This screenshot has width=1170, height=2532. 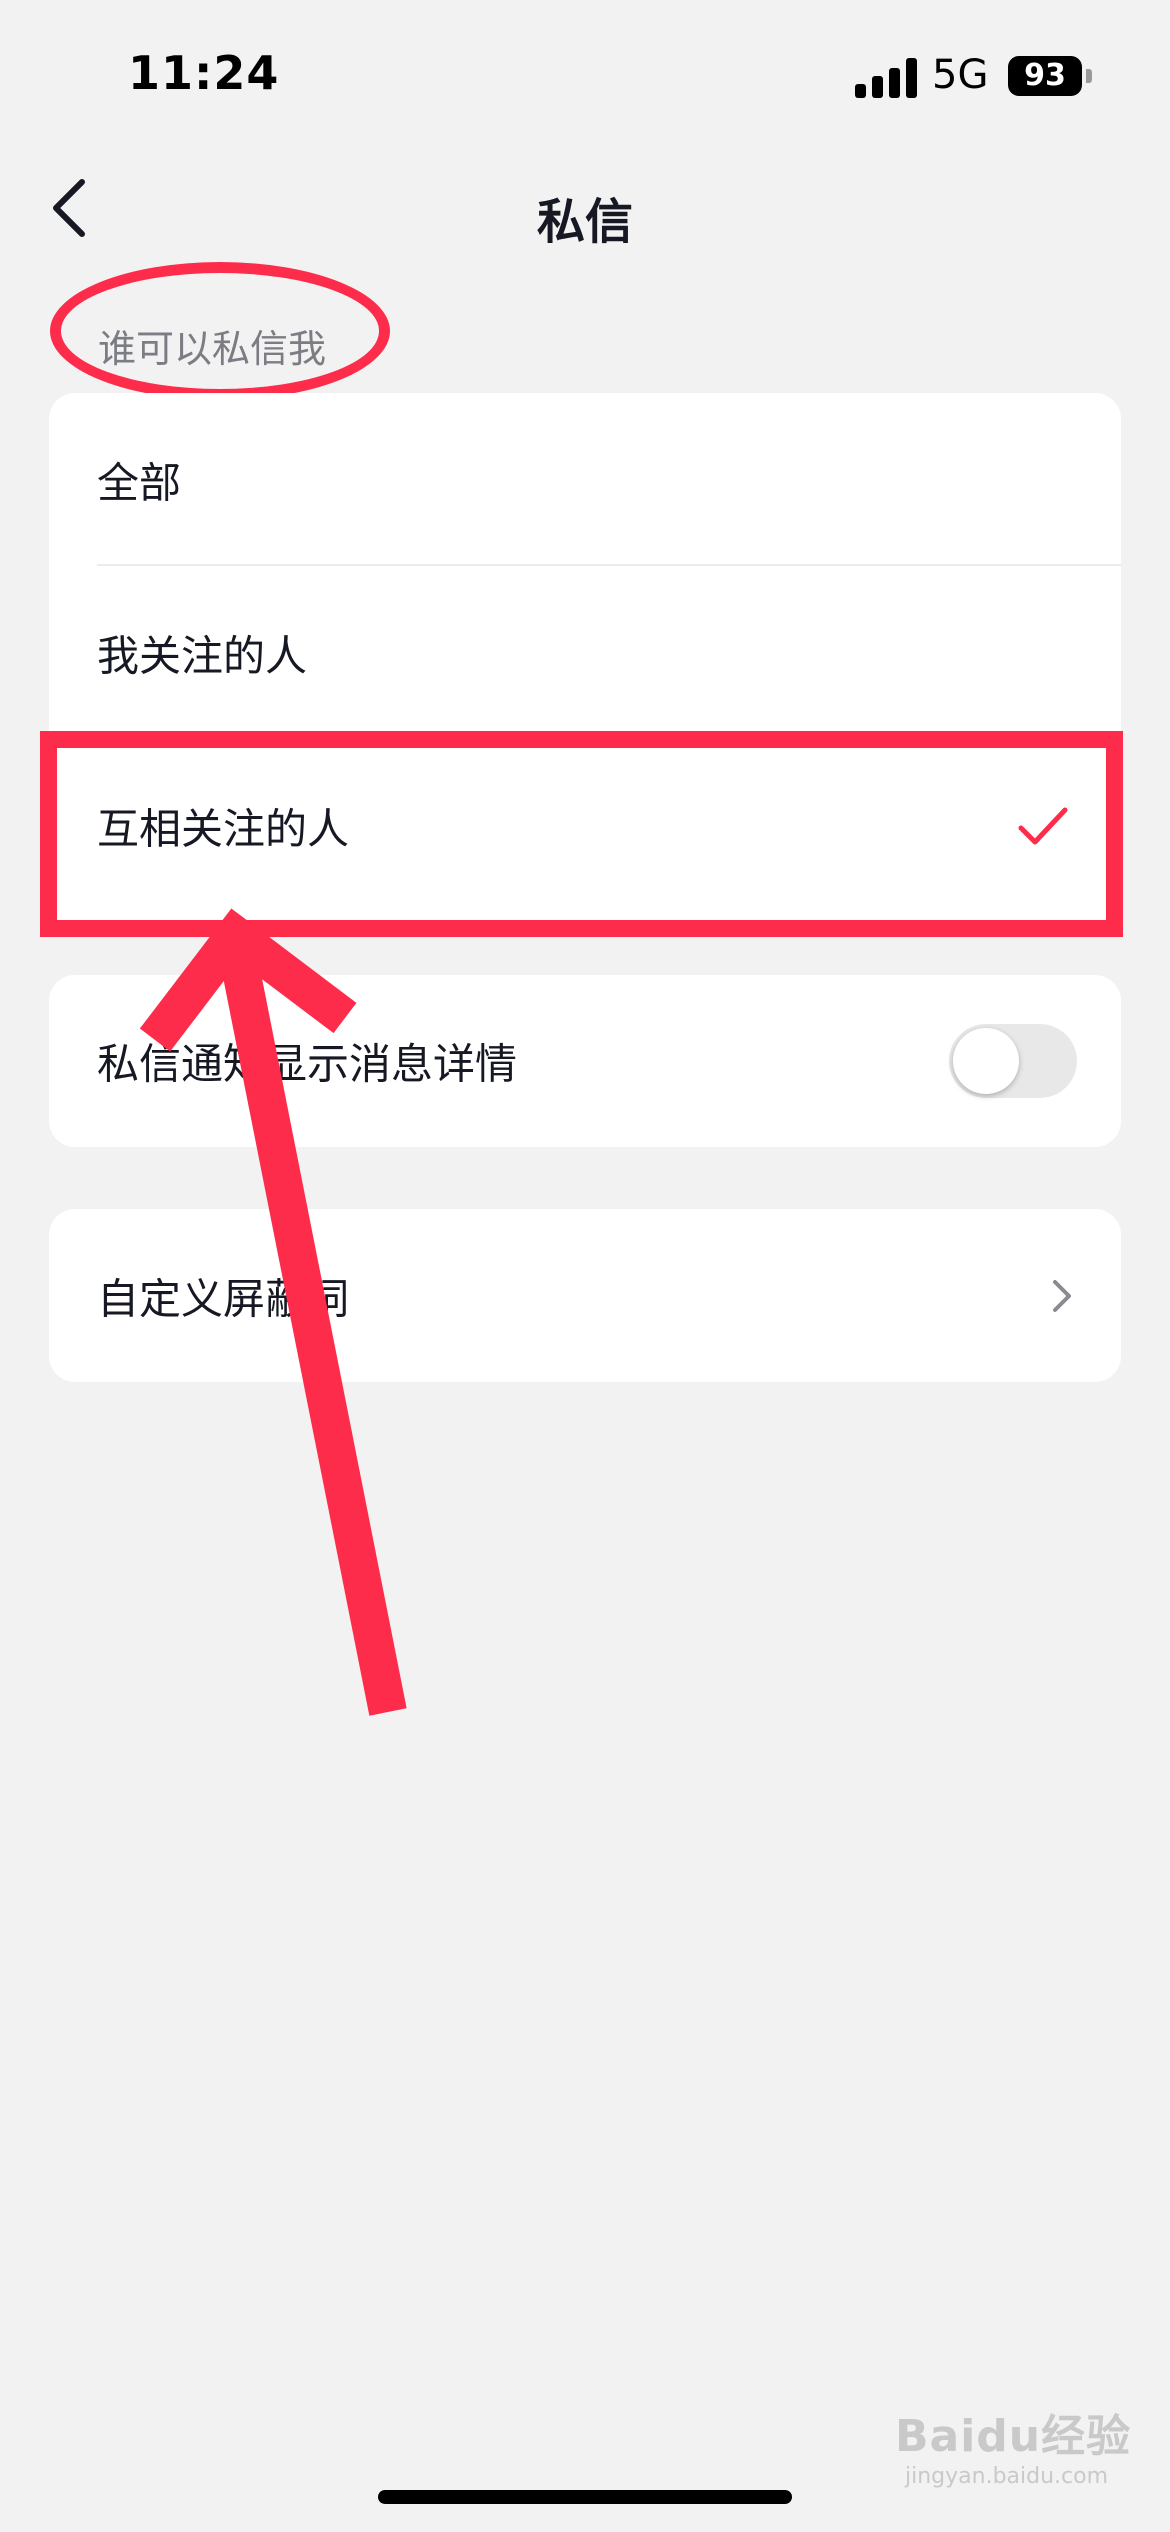 I want to click on nav-bar: 私信, so click(x=585, y=208).